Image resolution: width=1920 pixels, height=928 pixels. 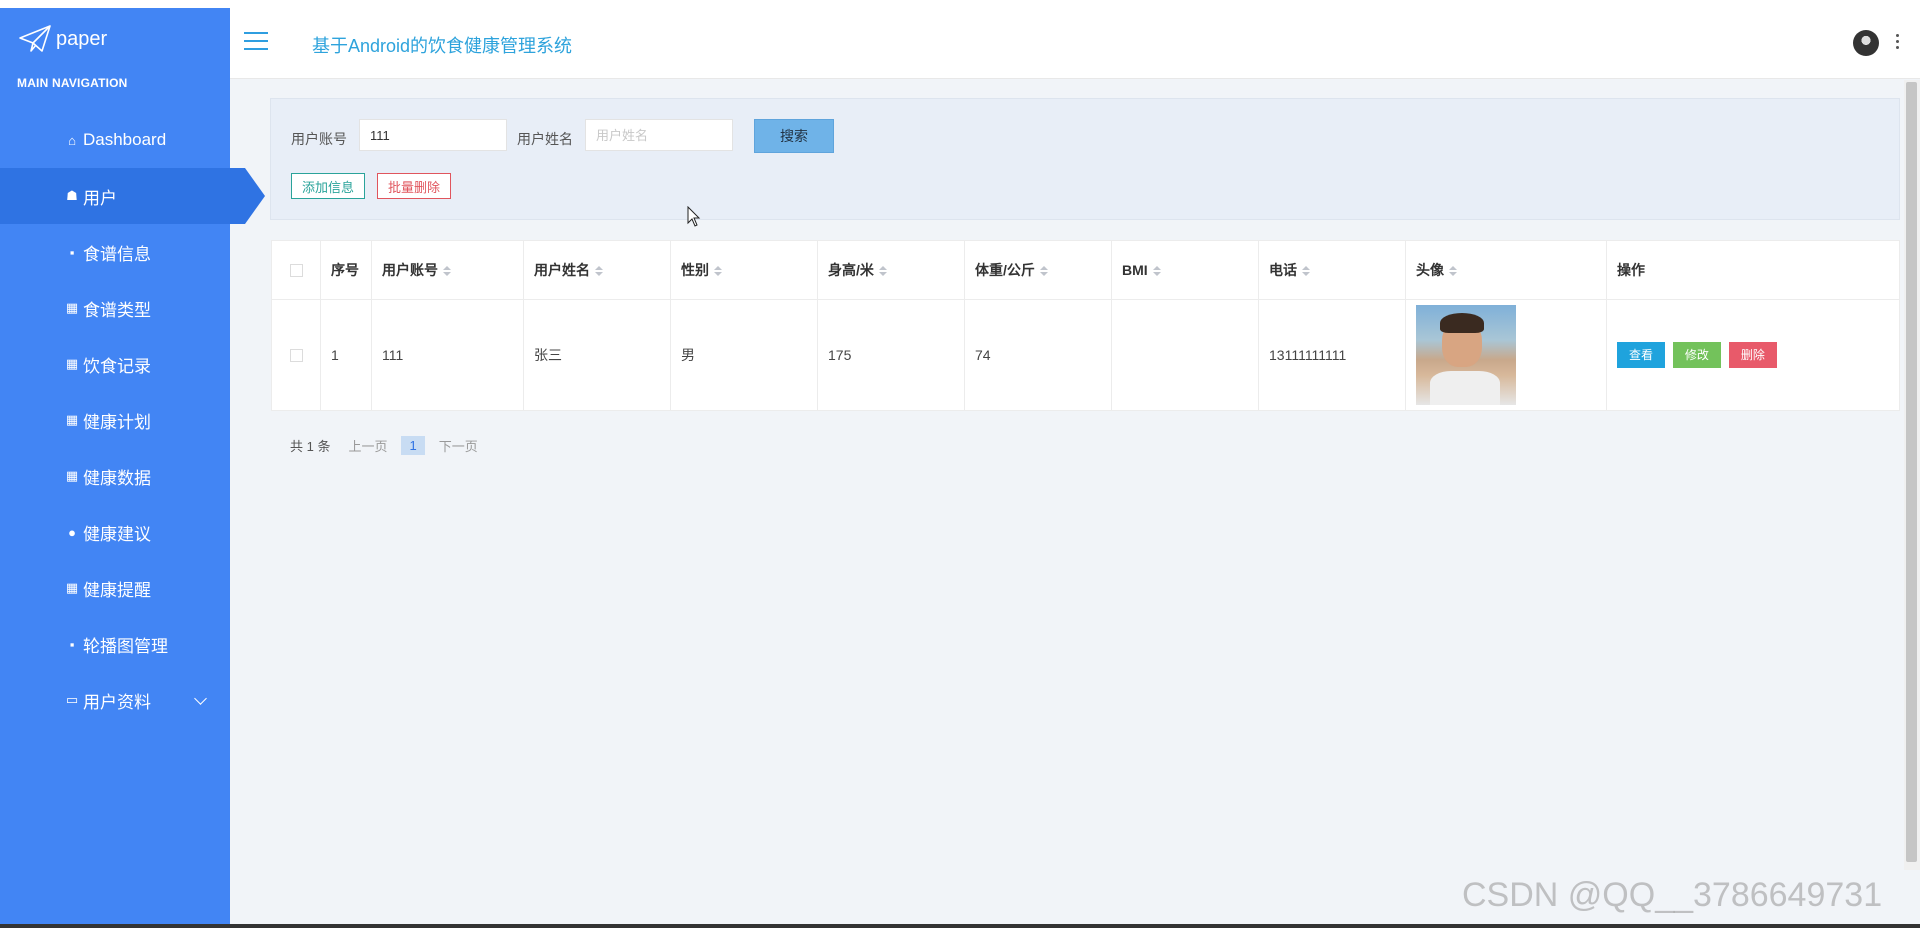 I want to click on chevron-down-icon, so click(x=200, y=698).